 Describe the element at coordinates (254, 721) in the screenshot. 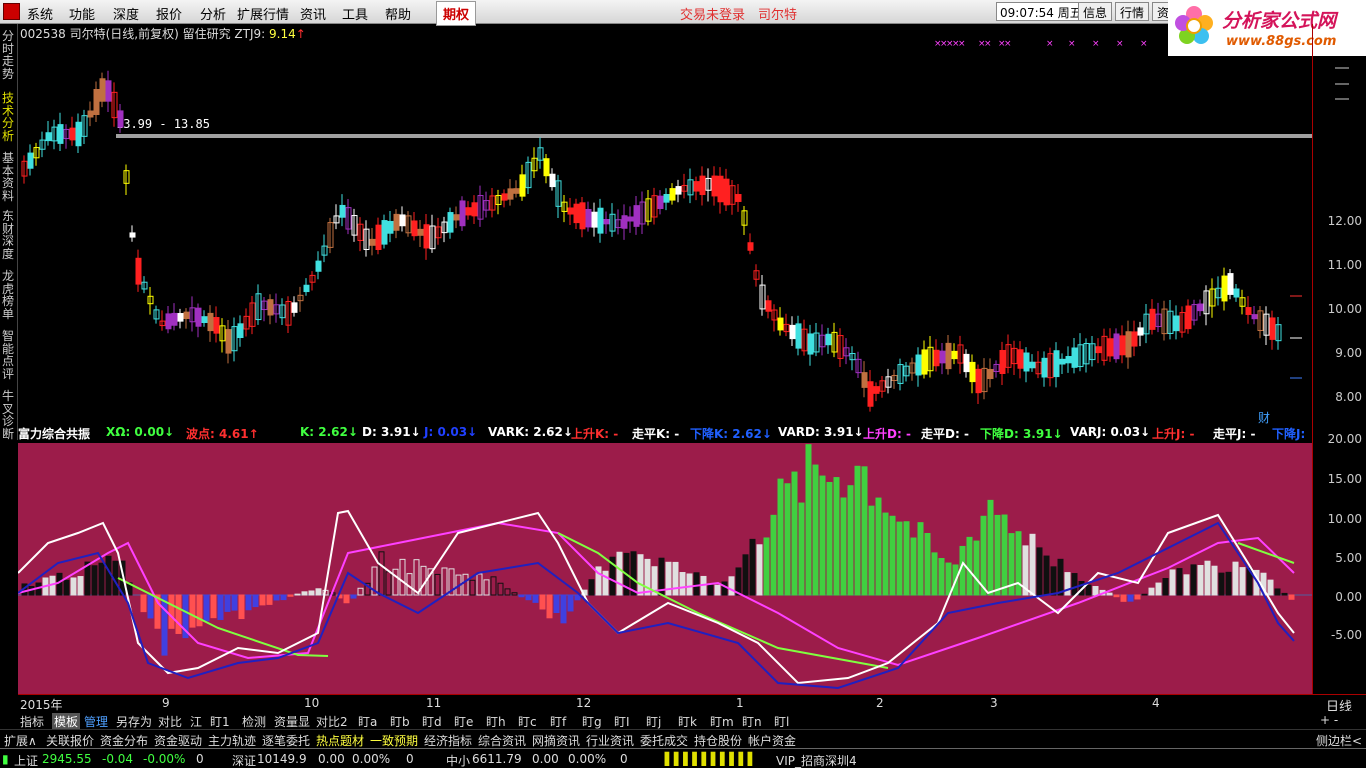

I see `tab-tabs1-7: 检测` at that location.